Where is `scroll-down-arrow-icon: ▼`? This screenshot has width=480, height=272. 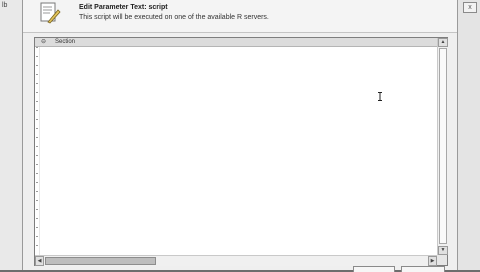 scroll-down-arrow-icon: ▼ is located at coordinates (443, 250).